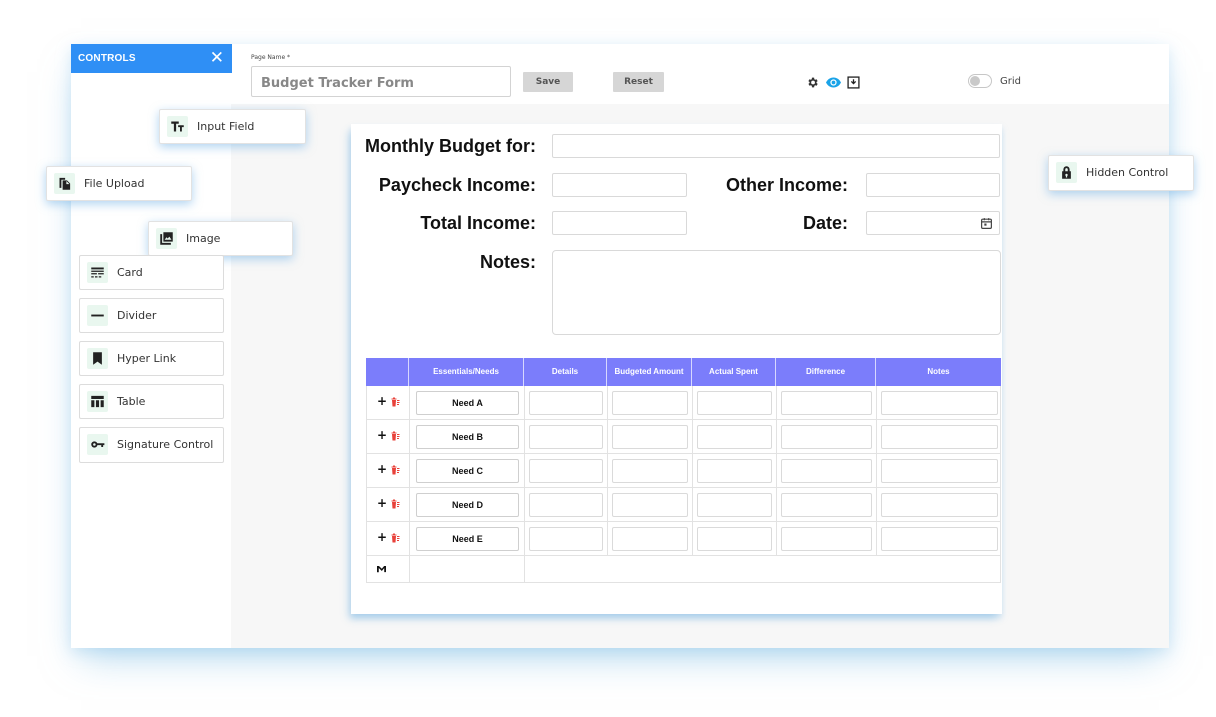 The width and height of the screenshot is (1216, 717). I want to click on monthly-budget-input, so click(776, 146).